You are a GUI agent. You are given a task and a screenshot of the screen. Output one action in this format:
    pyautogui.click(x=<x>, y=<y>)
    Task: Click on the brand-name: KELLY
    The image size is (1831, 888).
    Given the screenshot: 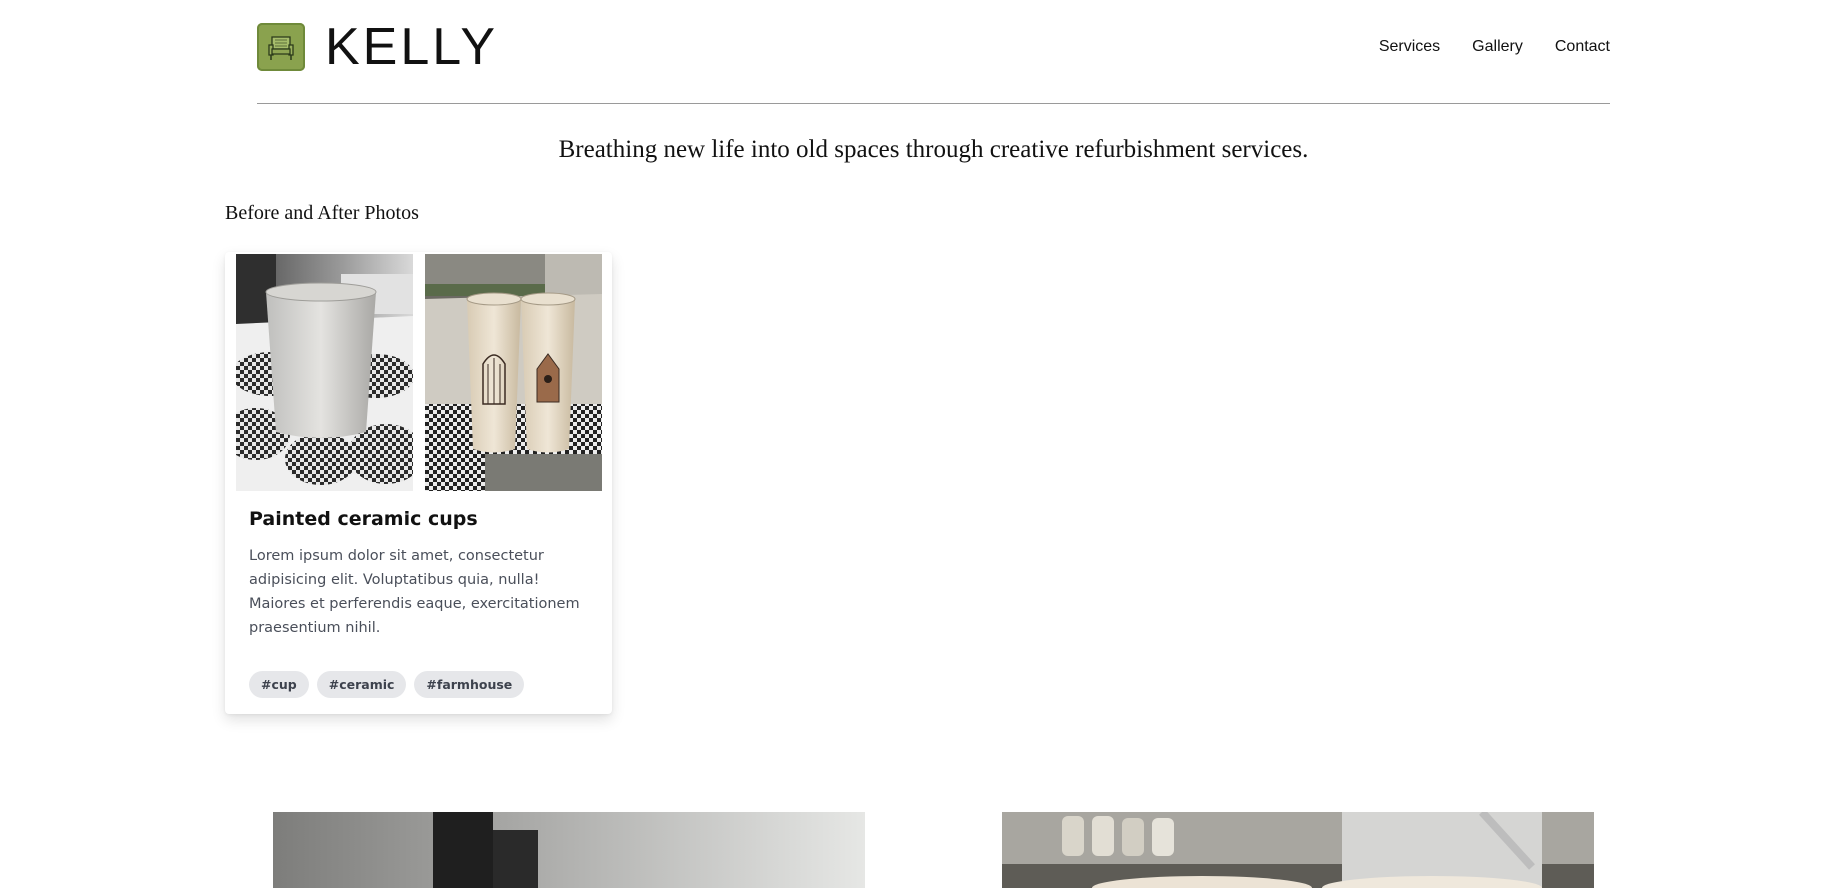 What is the action you would take?
    pyautogui.click(x=411, y=47)
    